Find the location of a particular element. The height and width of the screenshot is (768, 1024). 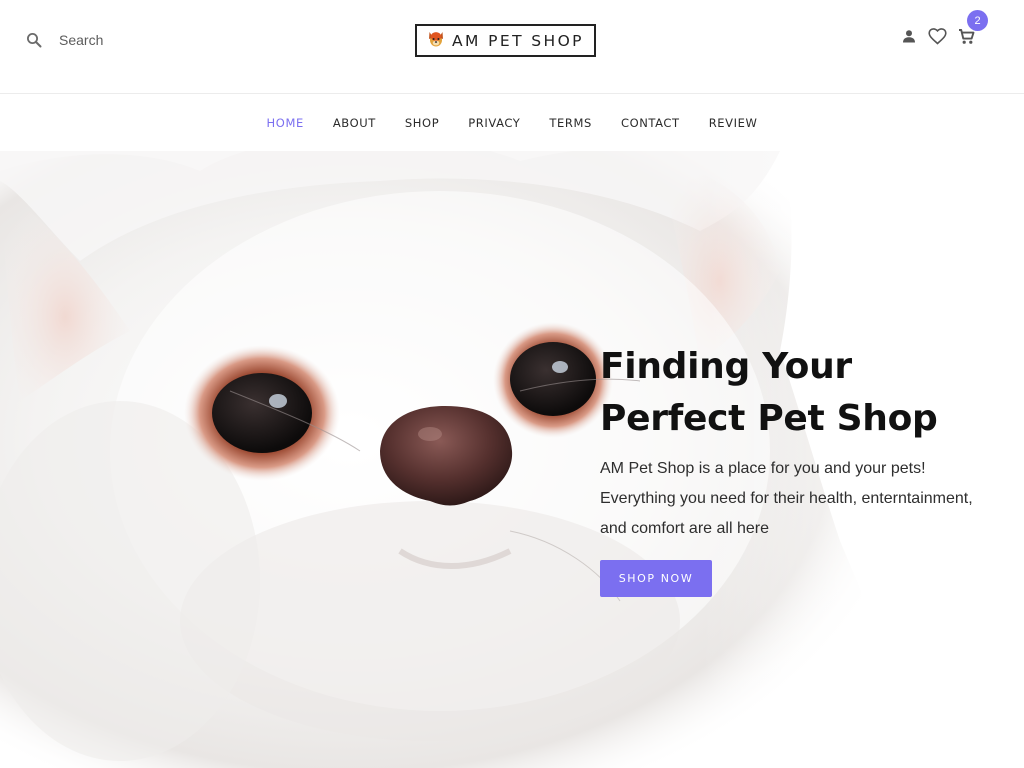

cart-count-badge: 2 is located at coordinates (977, 20).